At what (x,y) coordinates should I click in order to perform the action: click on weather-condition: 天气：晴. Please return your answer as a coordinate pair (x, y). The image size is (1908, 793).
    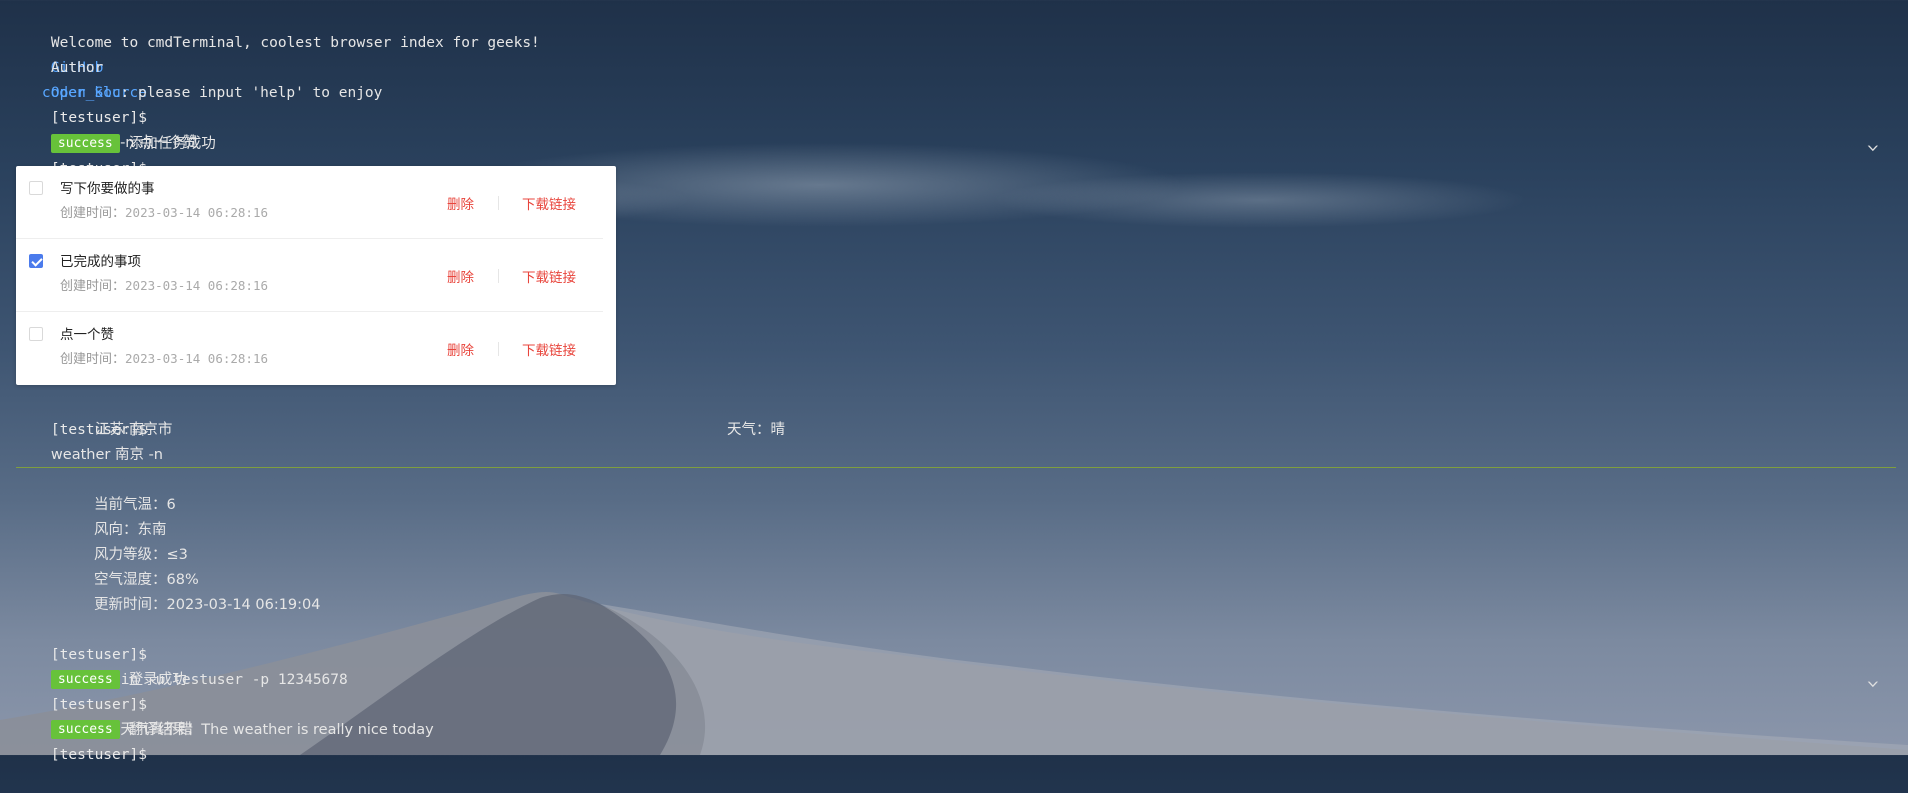
    Looking at the image, I should click on (756, 430).